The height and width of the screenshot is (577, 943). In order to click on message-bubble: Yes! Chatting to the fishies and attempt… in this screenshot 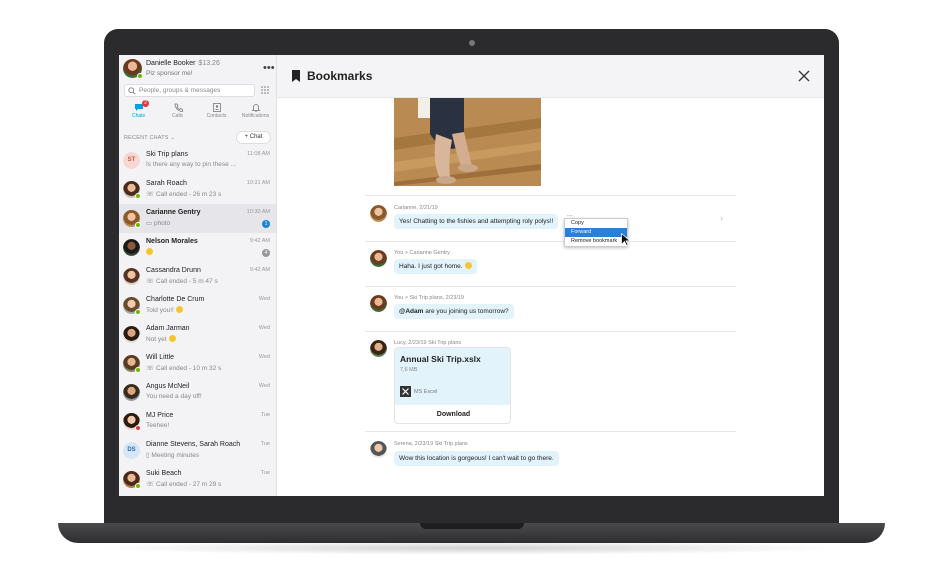, I will do `click(476, 221)`.